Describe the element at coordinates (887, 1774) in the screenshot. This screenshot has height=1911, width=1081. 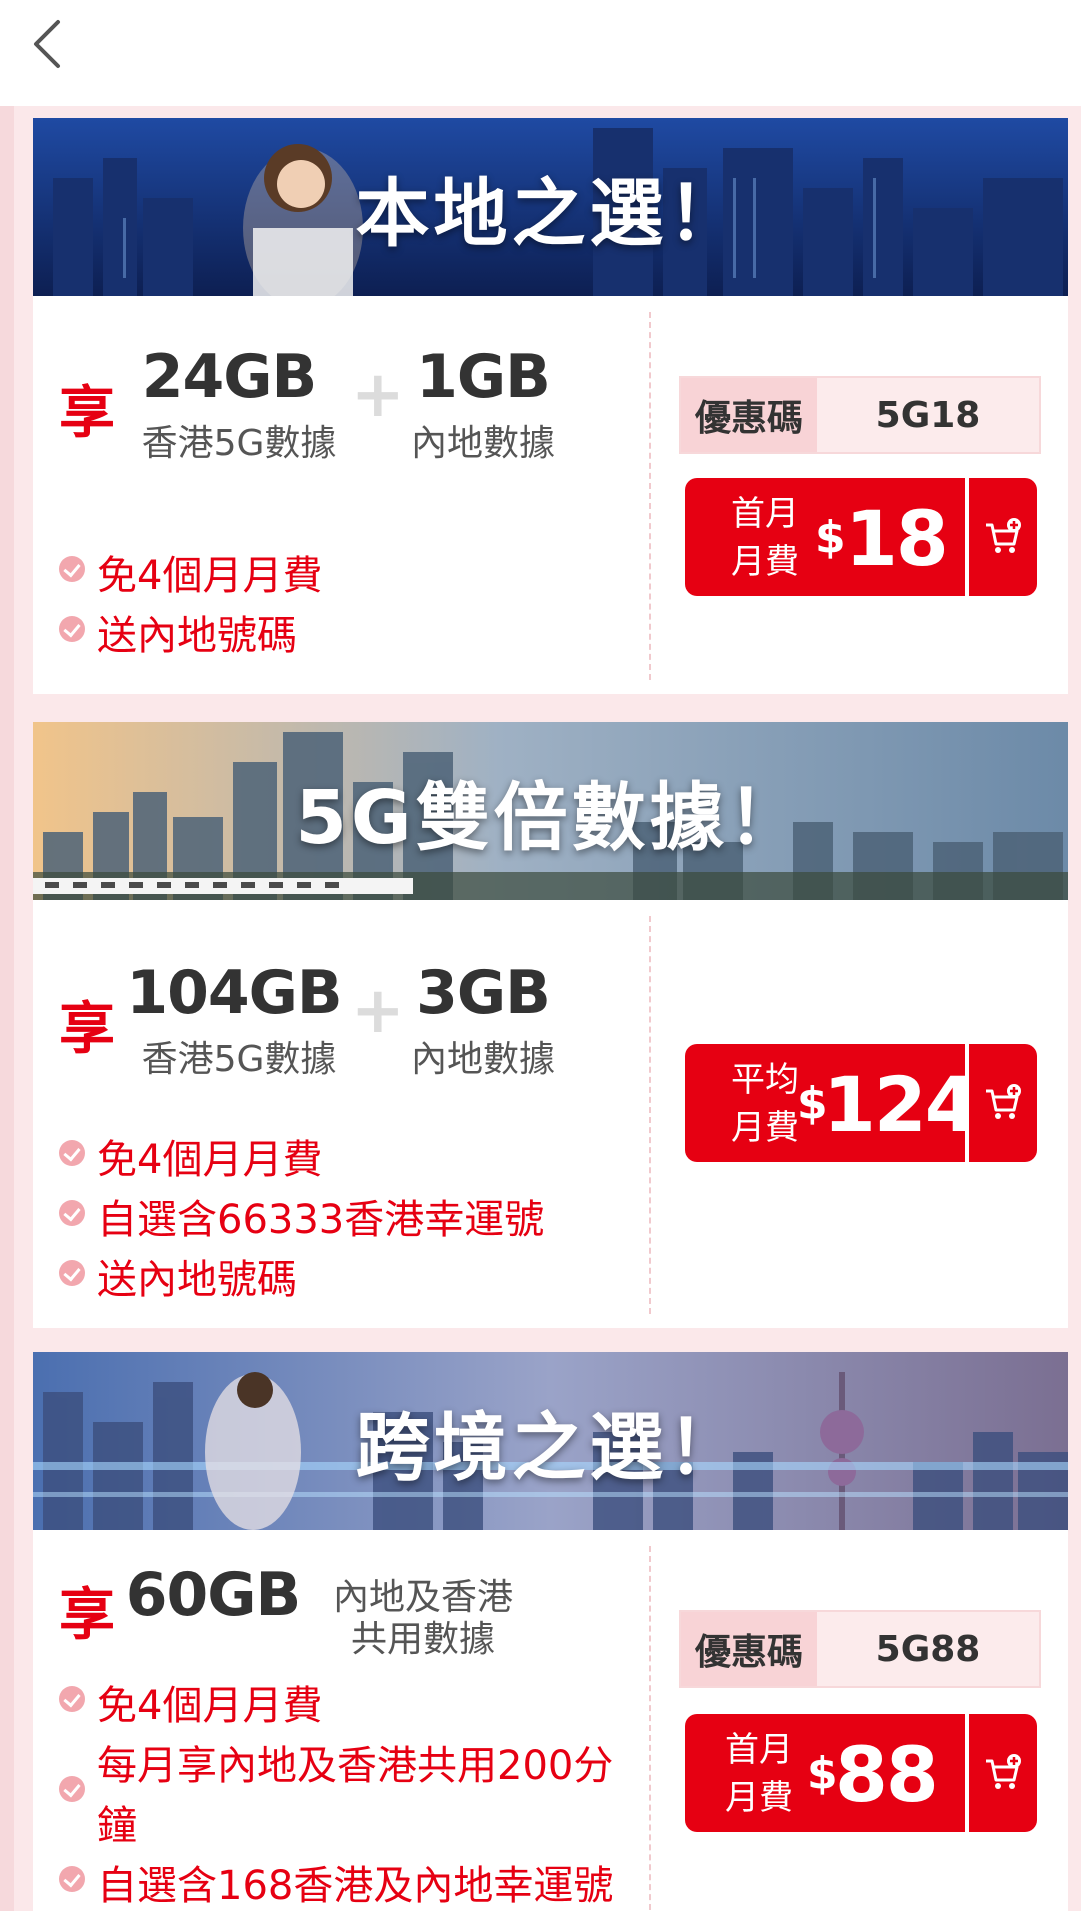
I see `price-value: 88` at that location.